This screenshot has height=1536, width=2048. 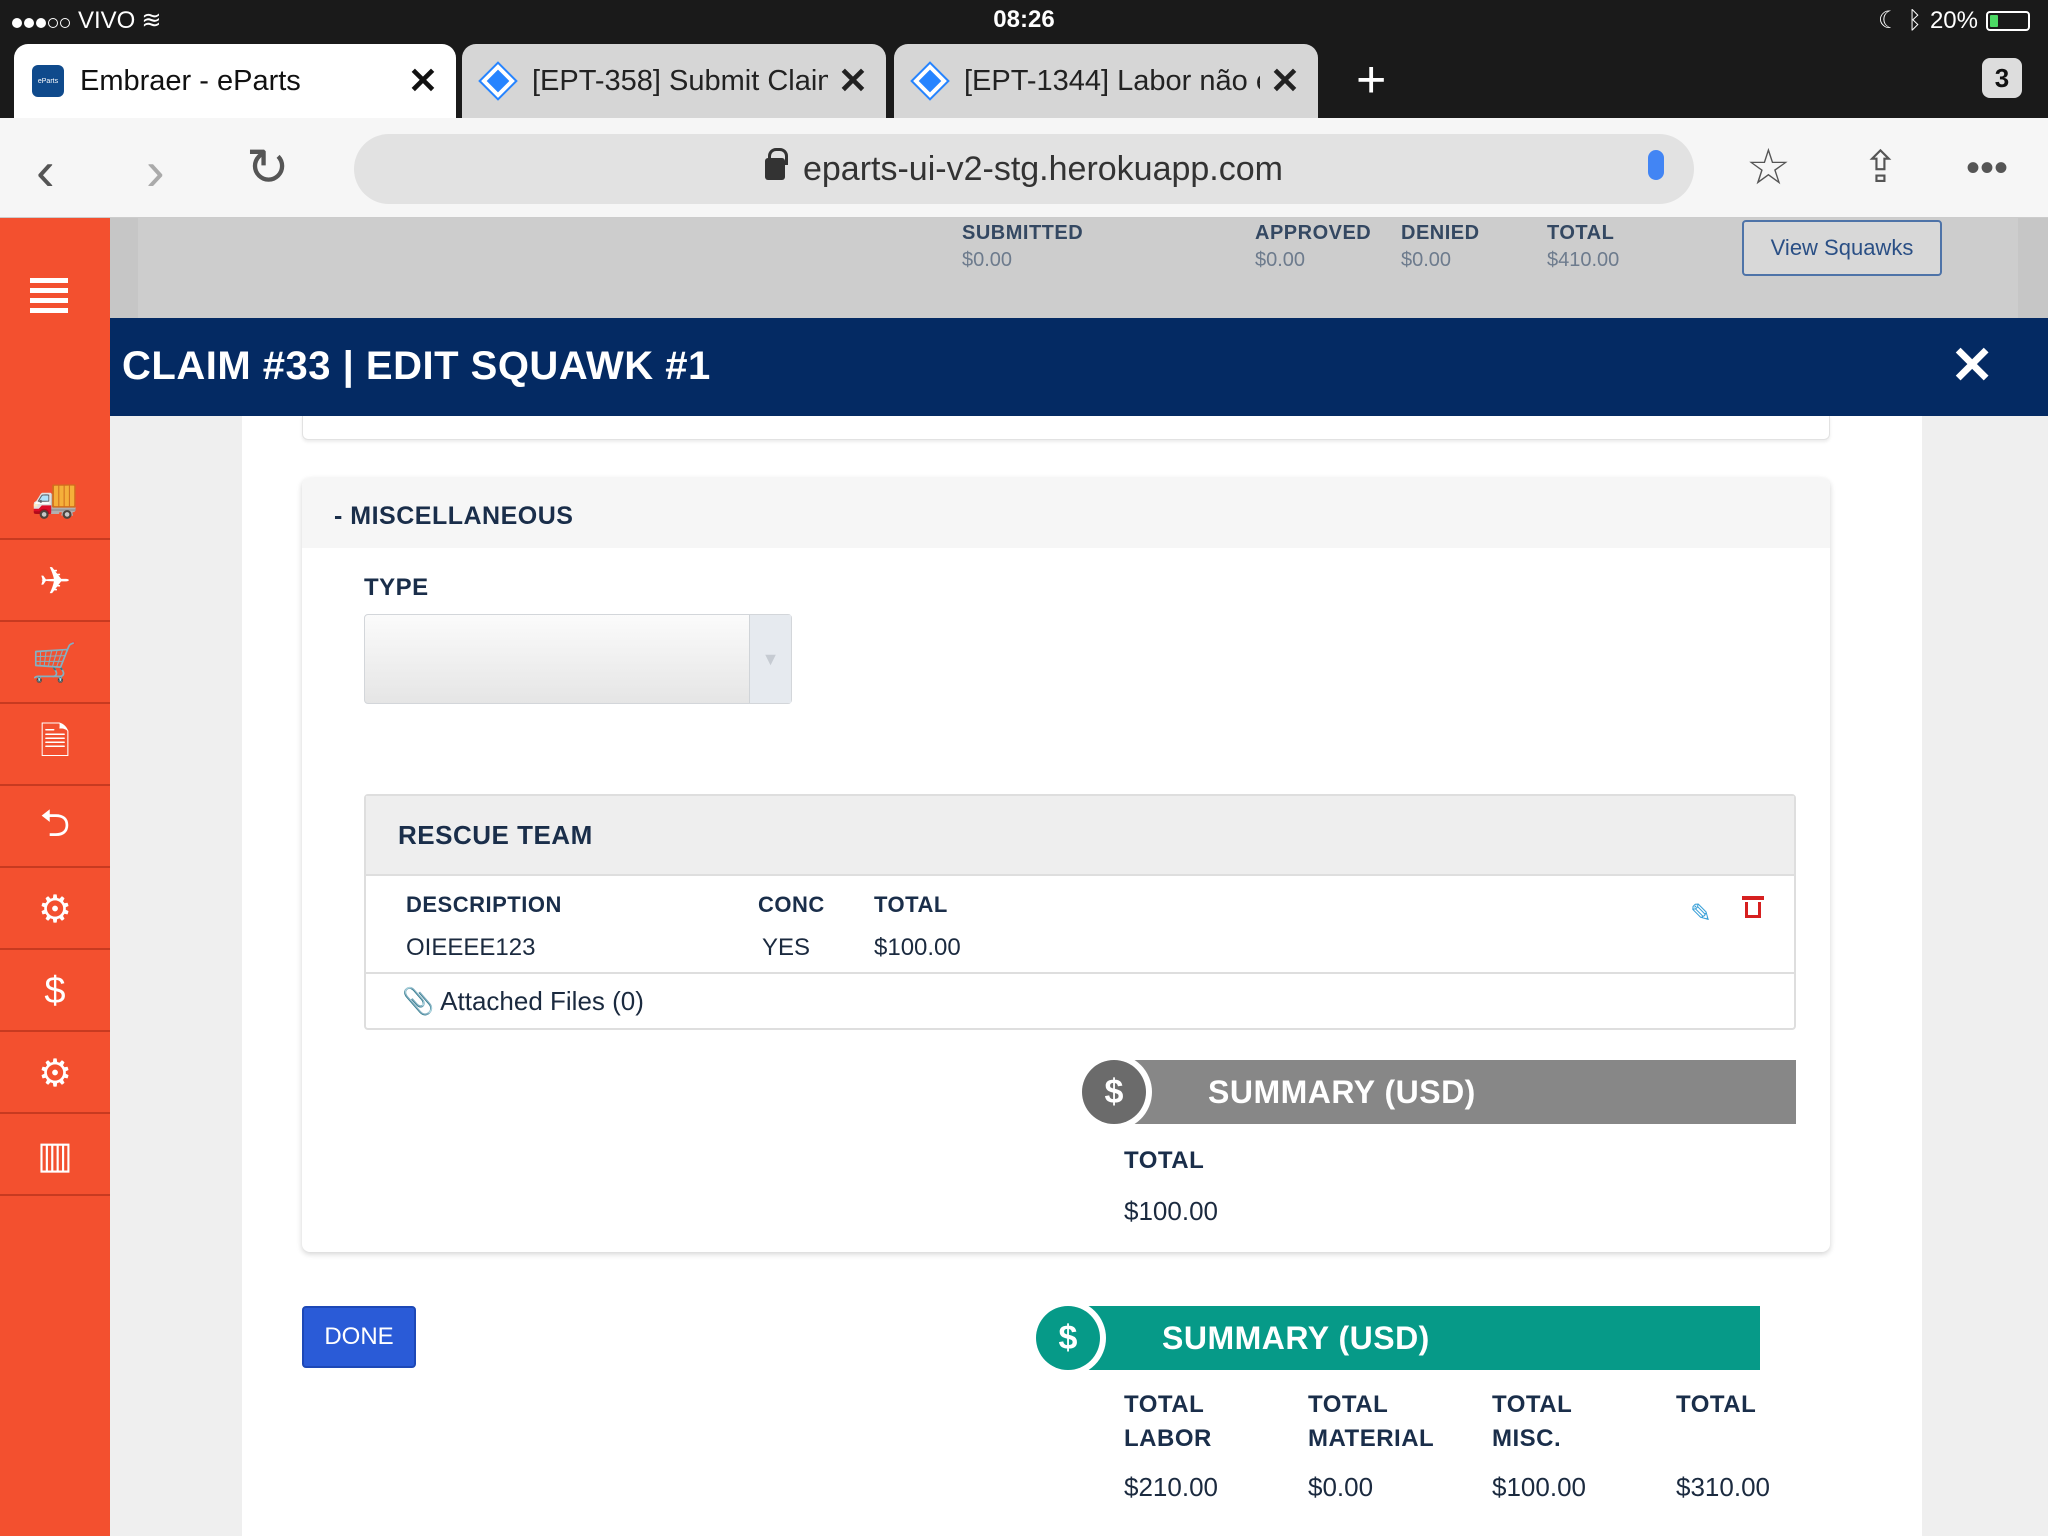 What do you see at coordinates (1371, 1438) in the screenshot?
I see `label-line2: MATERIAL` at bounding box center [1371, 1438].